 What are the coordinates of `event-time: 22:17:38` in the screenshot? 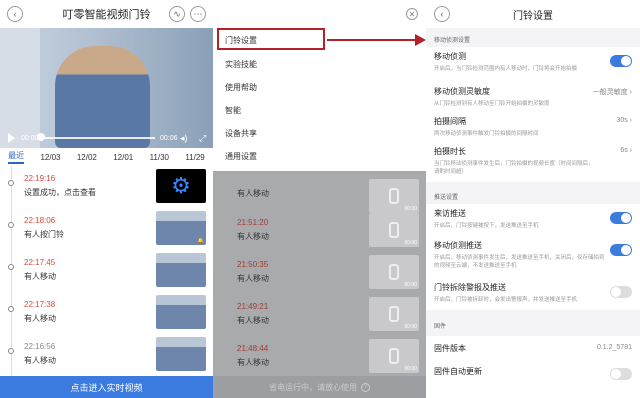 It's located at (40, 304).